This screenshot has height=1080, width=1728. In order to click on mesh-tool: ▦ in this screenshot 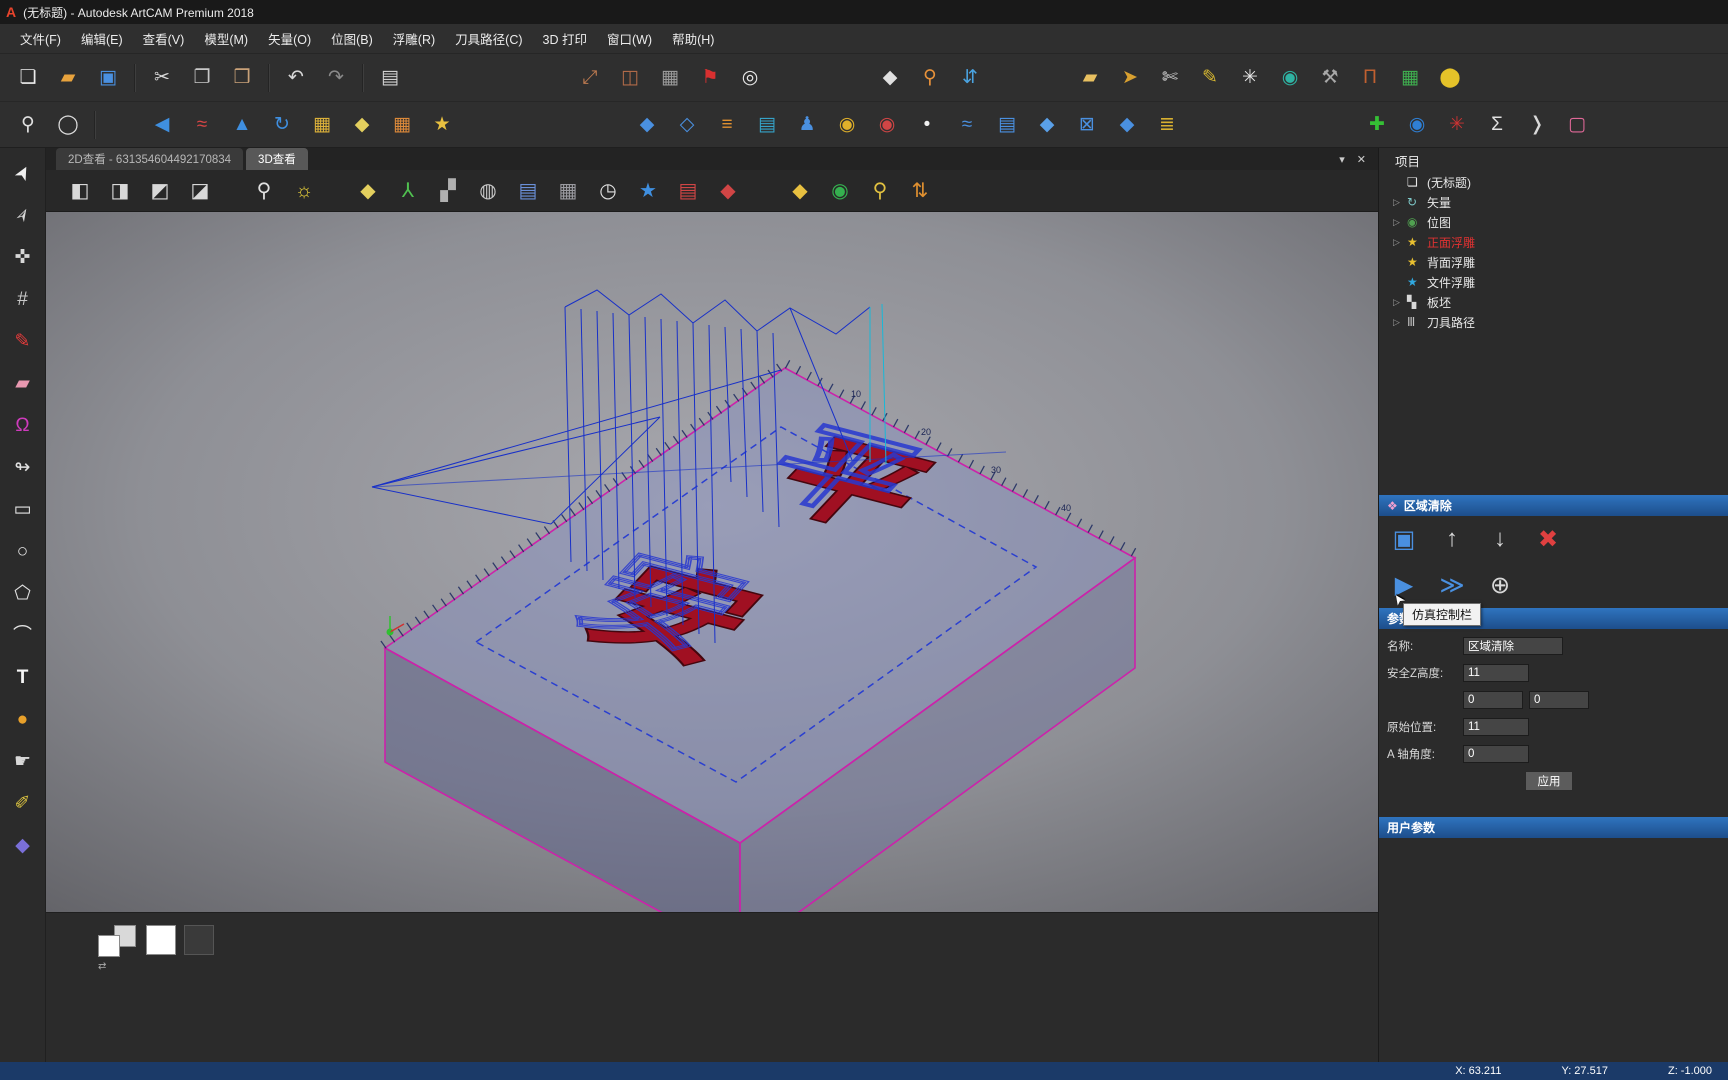, I will do `click(402, 125)`.